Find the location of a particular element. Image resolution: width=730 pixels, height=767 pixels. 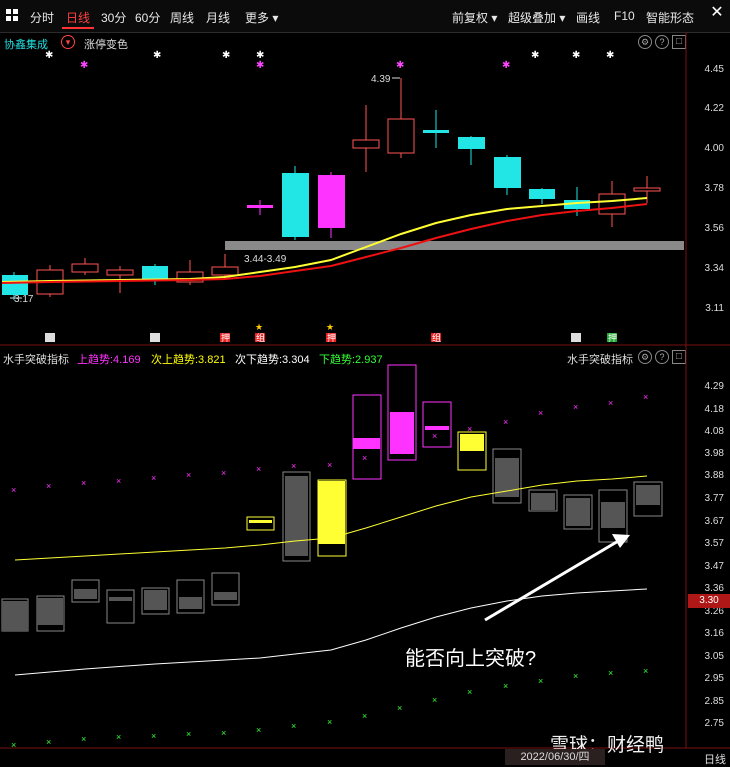

pattern-markers: 押 ★ 组 ★ 押 组 押 is located at coordinates (331, 332).